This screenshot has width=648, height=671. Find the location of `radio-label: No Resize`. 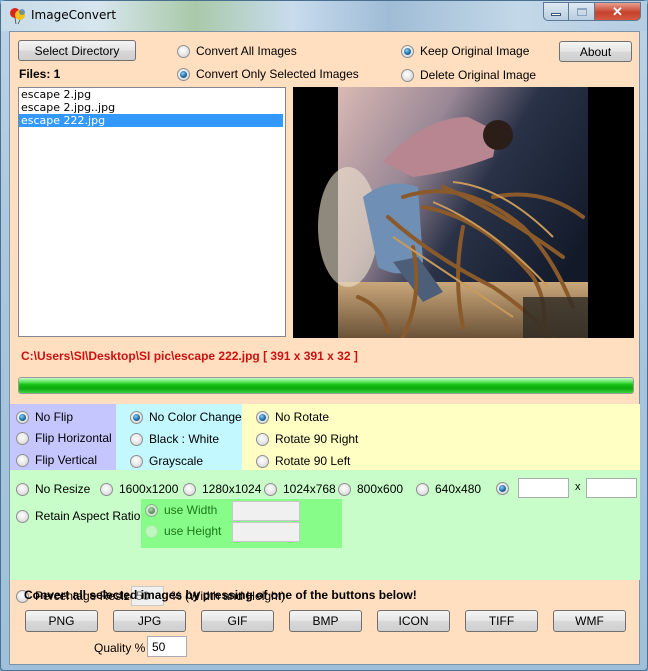

radio-label: No Resize is located at coordinates (63, 489).